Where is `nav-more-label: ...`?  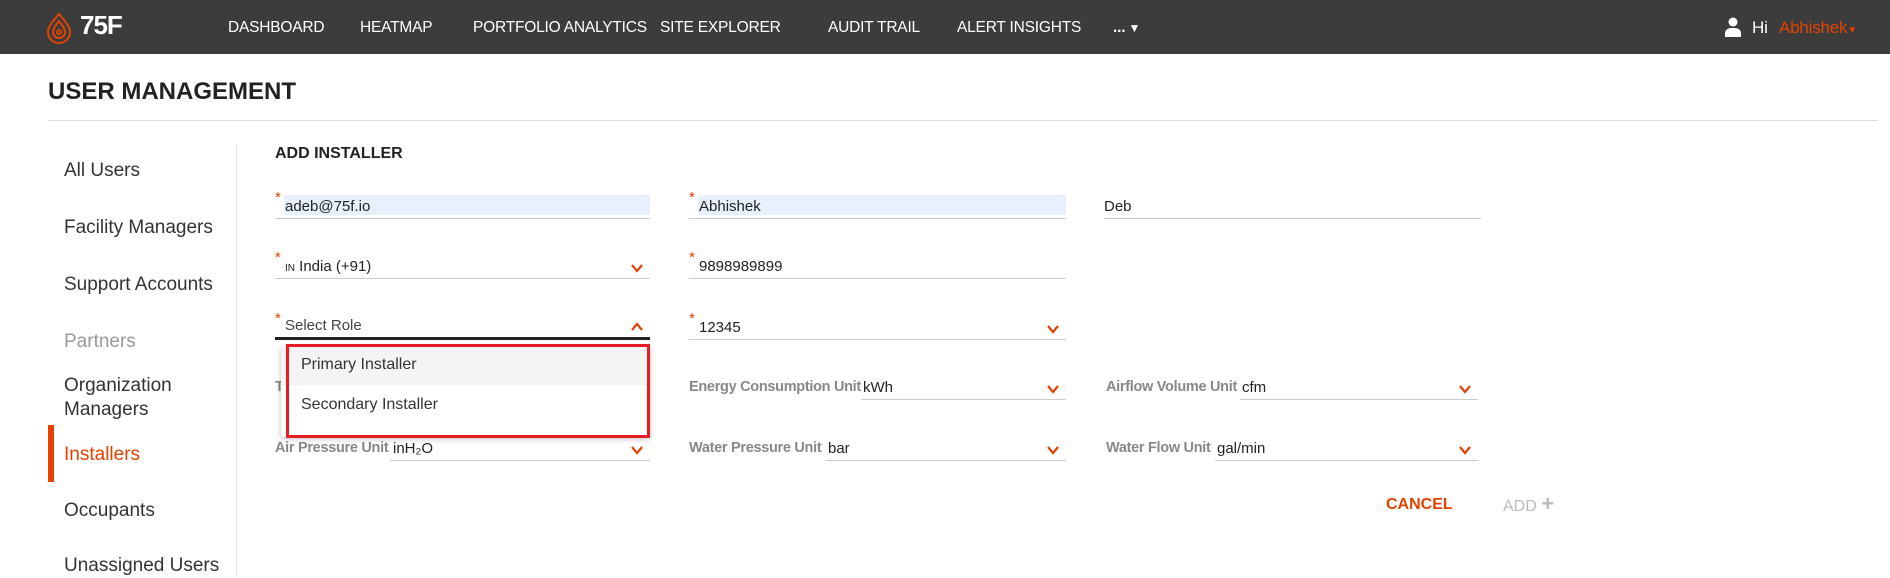 nav-more-label: ... is located at coordinates (1119, 27).